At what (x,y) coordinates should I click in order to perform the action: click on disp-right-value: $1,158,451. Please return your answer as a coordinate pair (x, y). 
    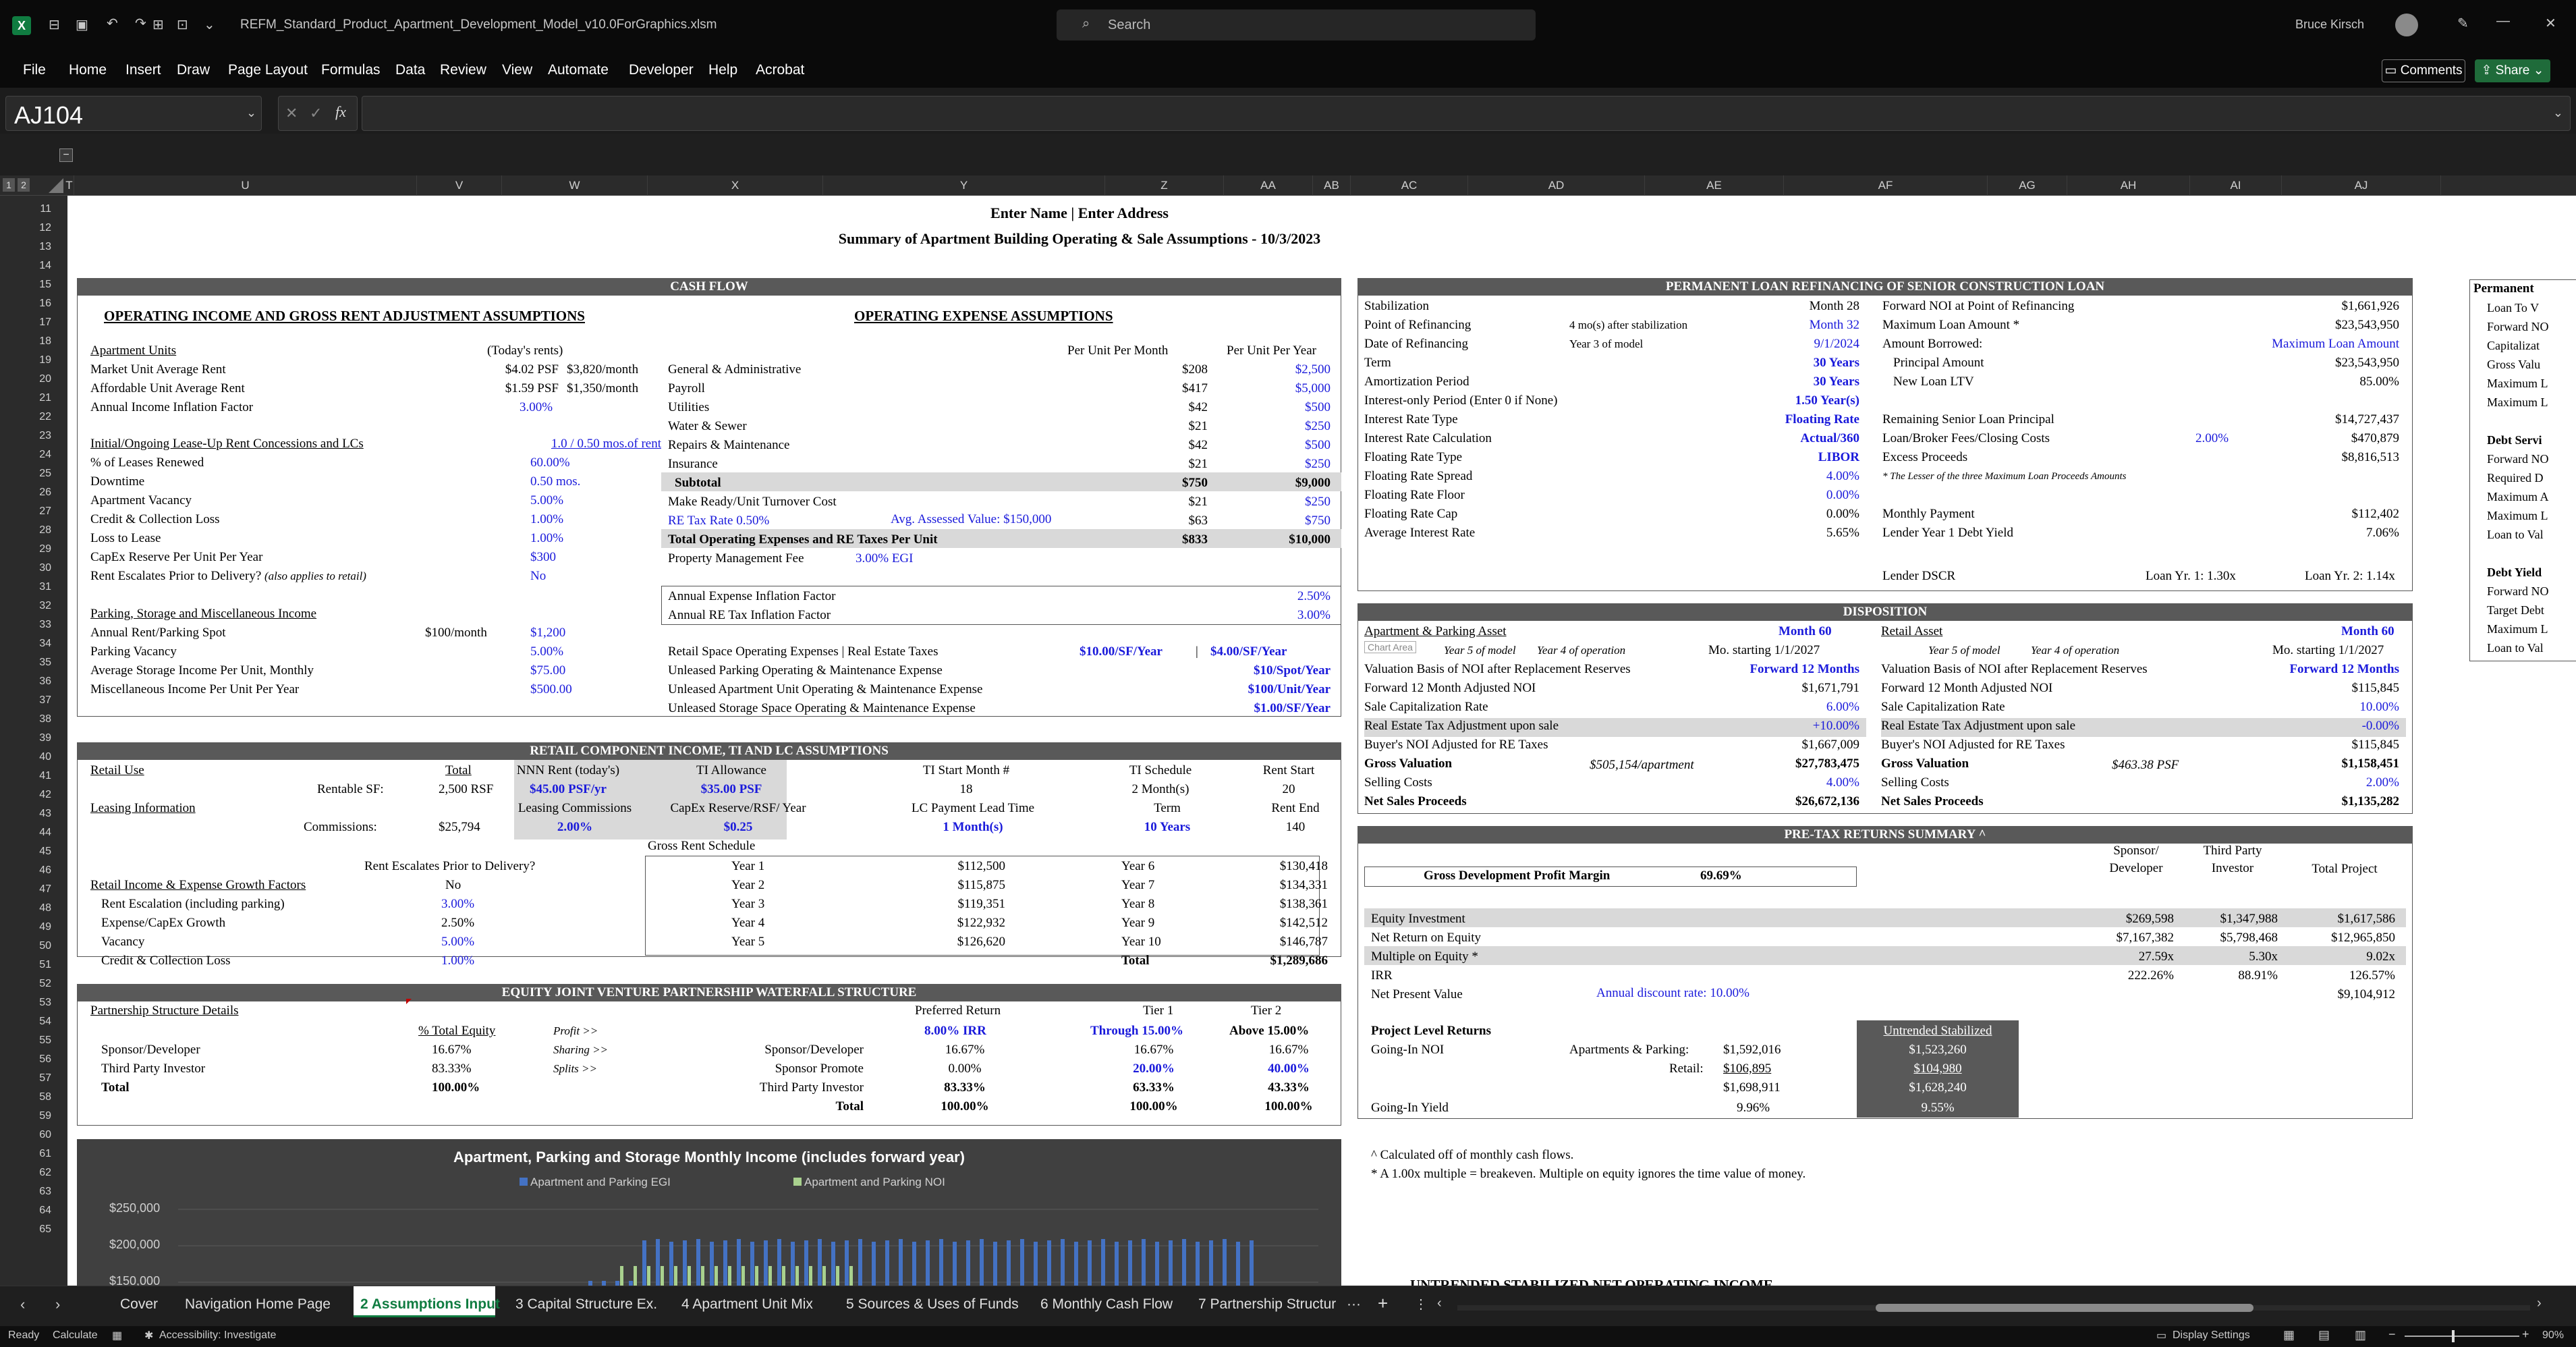
    Looking at the image, I should click on (2313, 763).